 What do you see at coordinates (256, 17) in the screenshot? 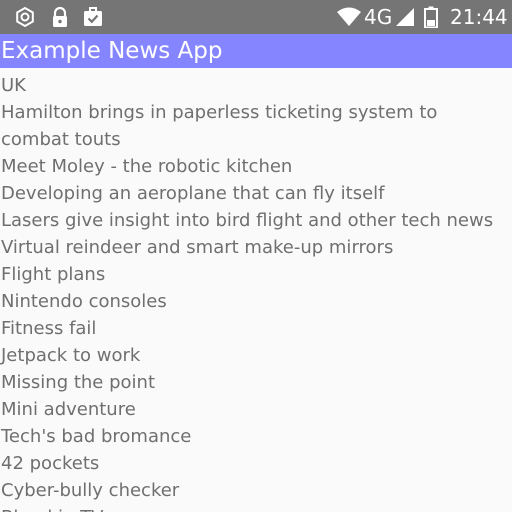
I see `status-bar: 4G 21:44` at bounding box center [256, 17].